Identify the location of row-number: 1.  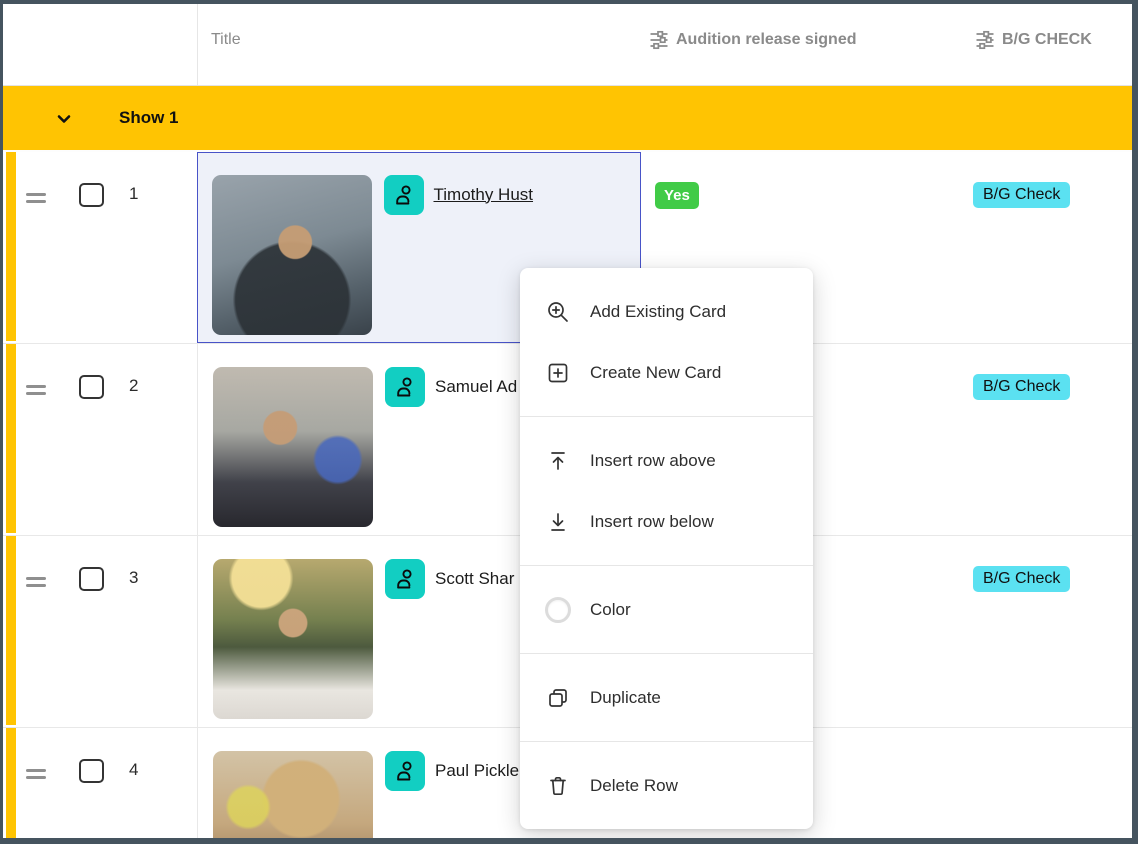
(134, 193).